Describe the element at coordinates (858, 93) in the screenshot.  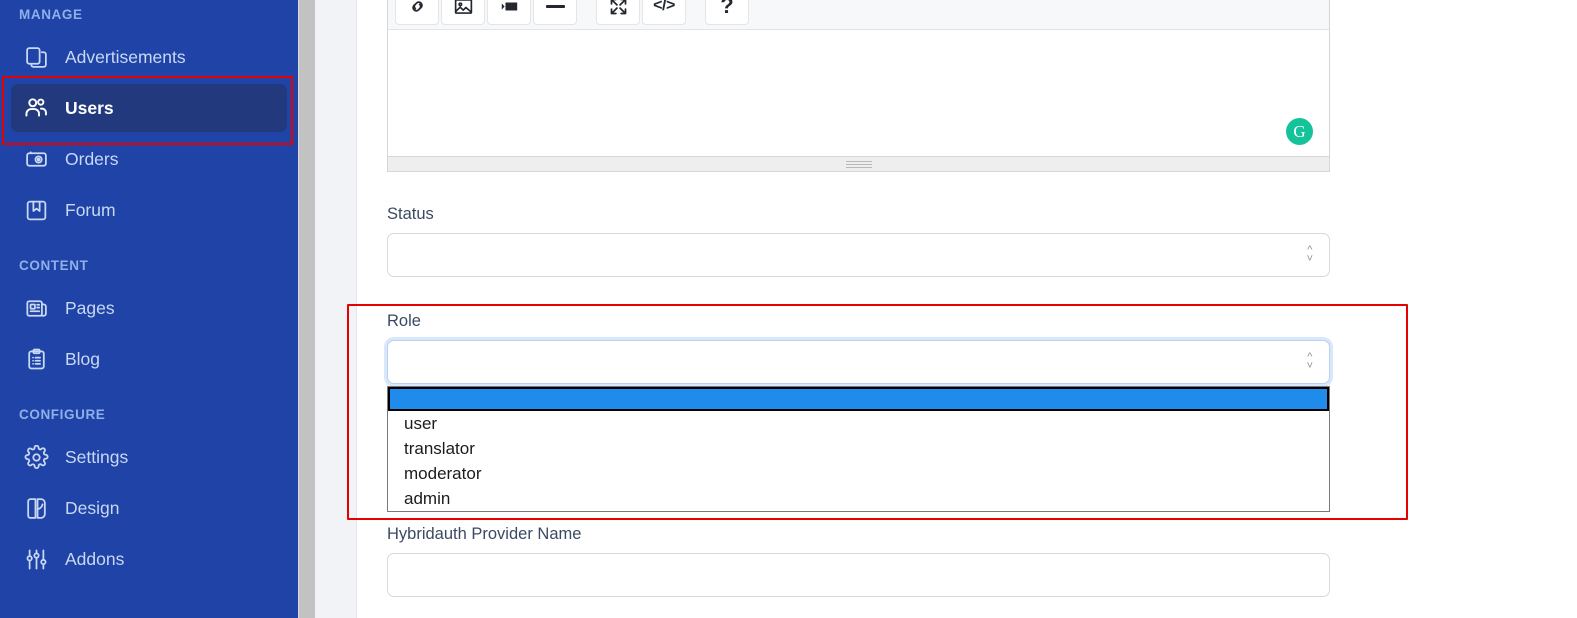
I see `editor-content-area: G` at that location.